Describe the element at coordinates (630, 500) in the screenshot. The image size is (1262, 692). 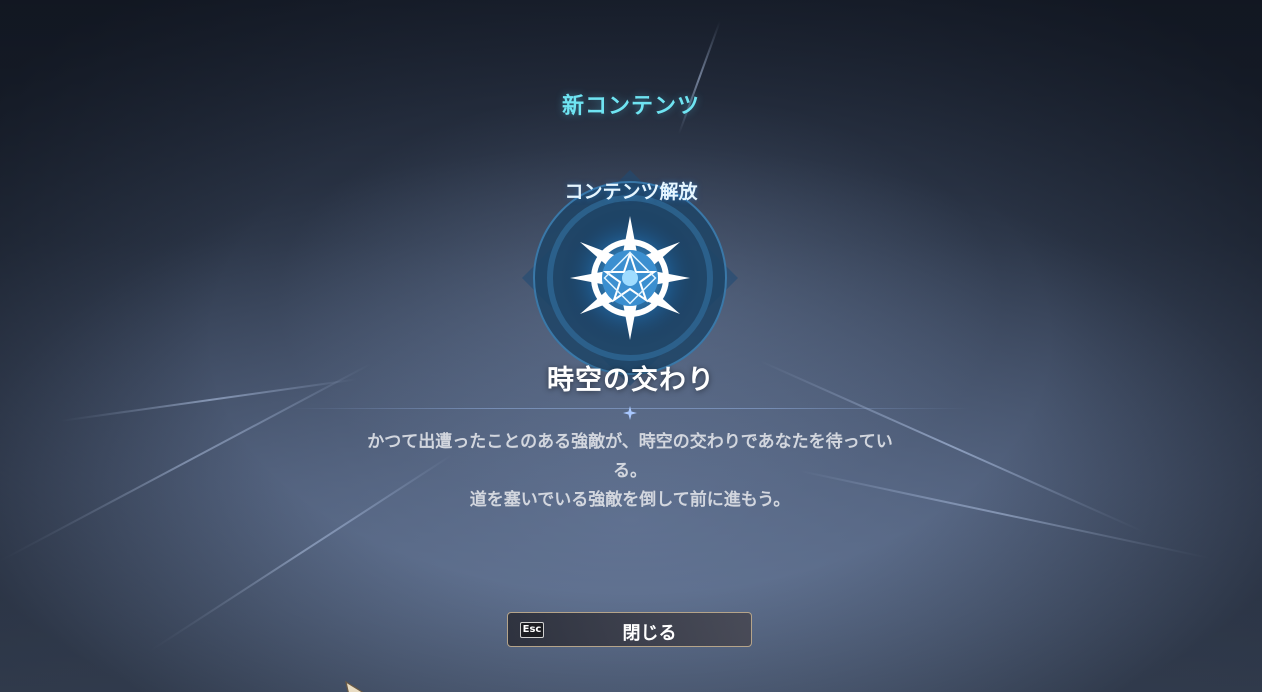
I see `description-line: 道を塞いでいる強敵を倒して前に進もう。` at that location.